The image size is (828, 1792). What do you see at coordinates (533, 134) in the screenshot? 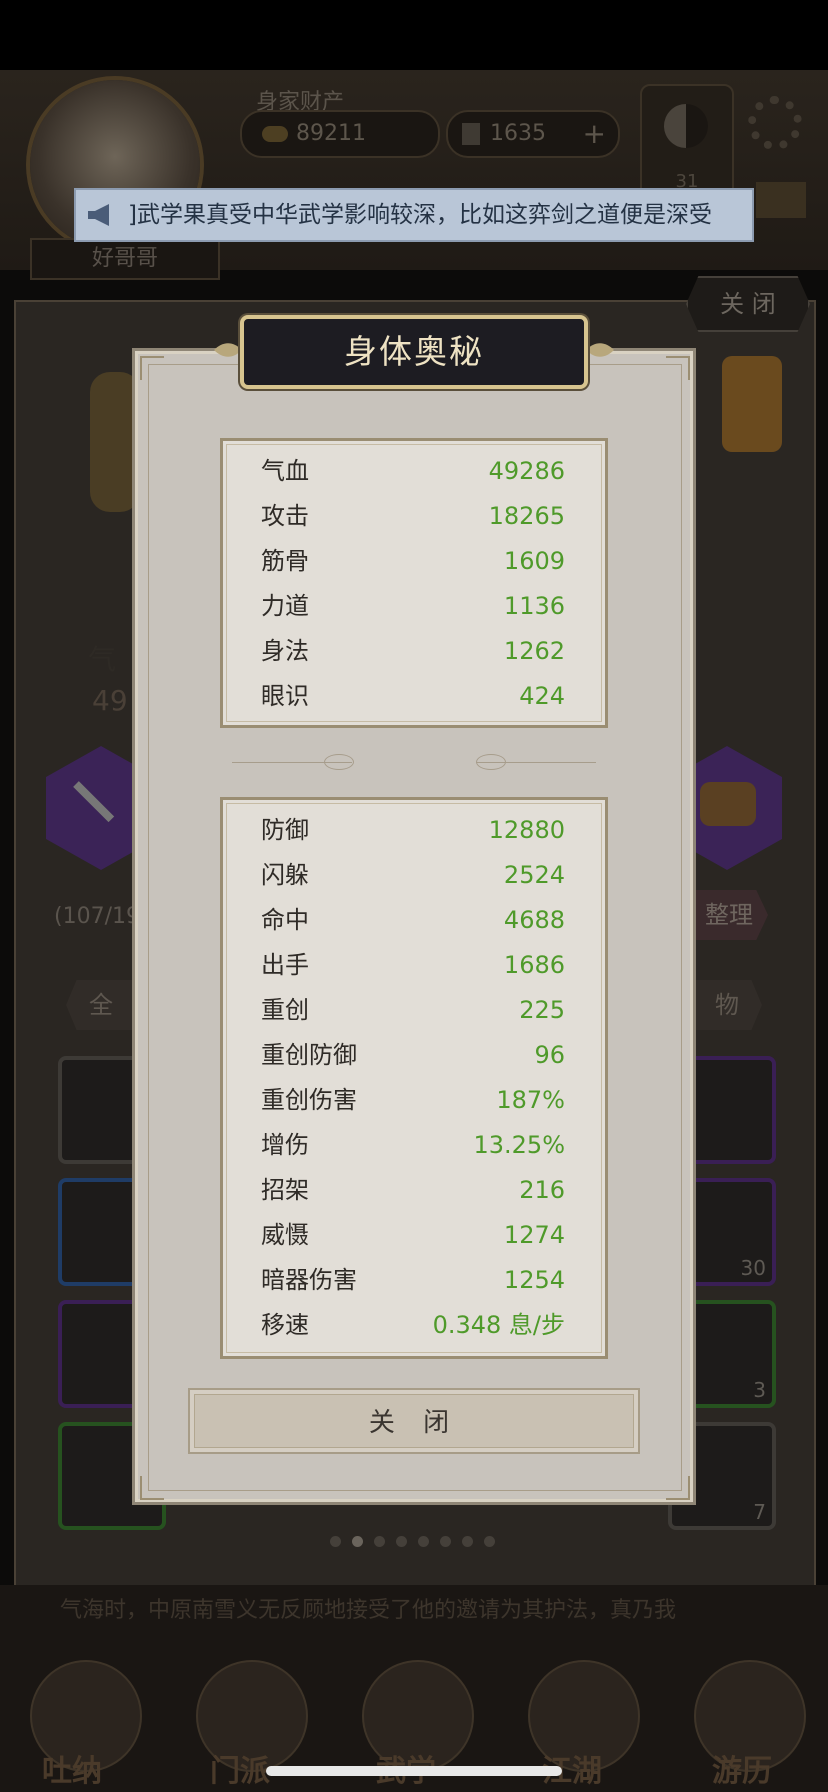
I see `ingot-balance: 1635 +` at bounding box center [533, 134].